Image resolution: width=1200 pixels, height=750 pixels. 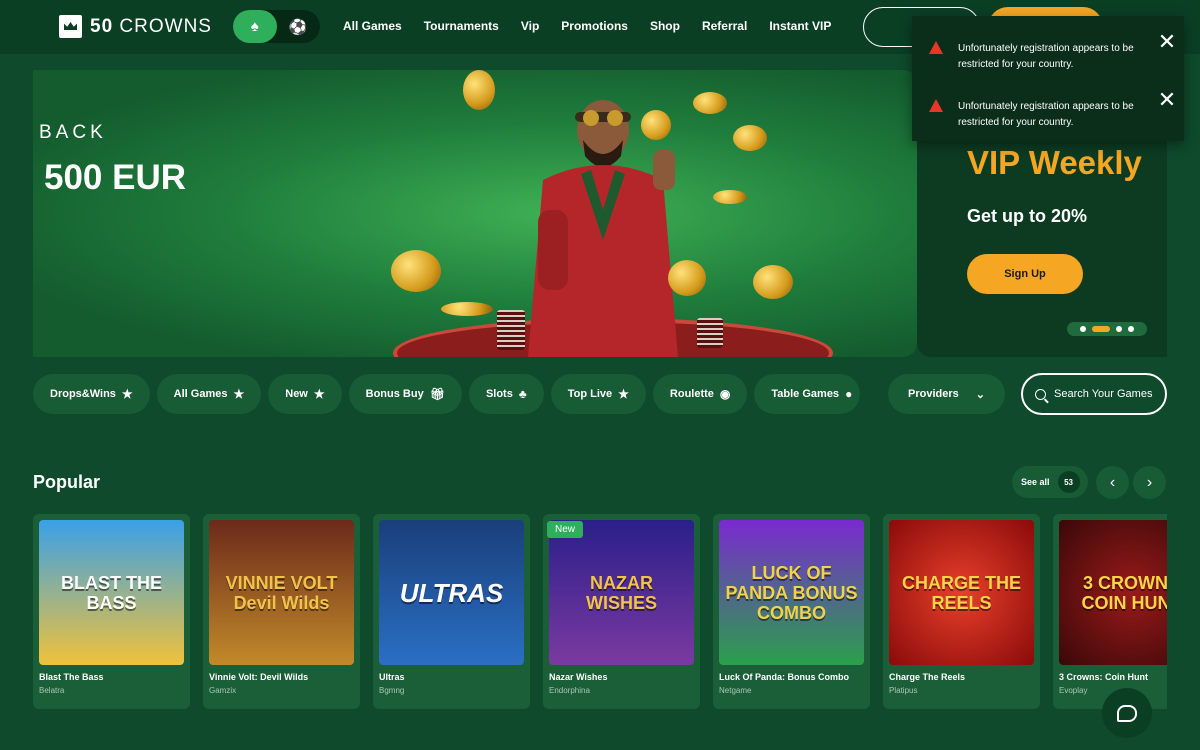 What do you see at coordinates (70, 26) in the screenshot?
I see `crown-logo-icon` at bounding box center [70, 26].